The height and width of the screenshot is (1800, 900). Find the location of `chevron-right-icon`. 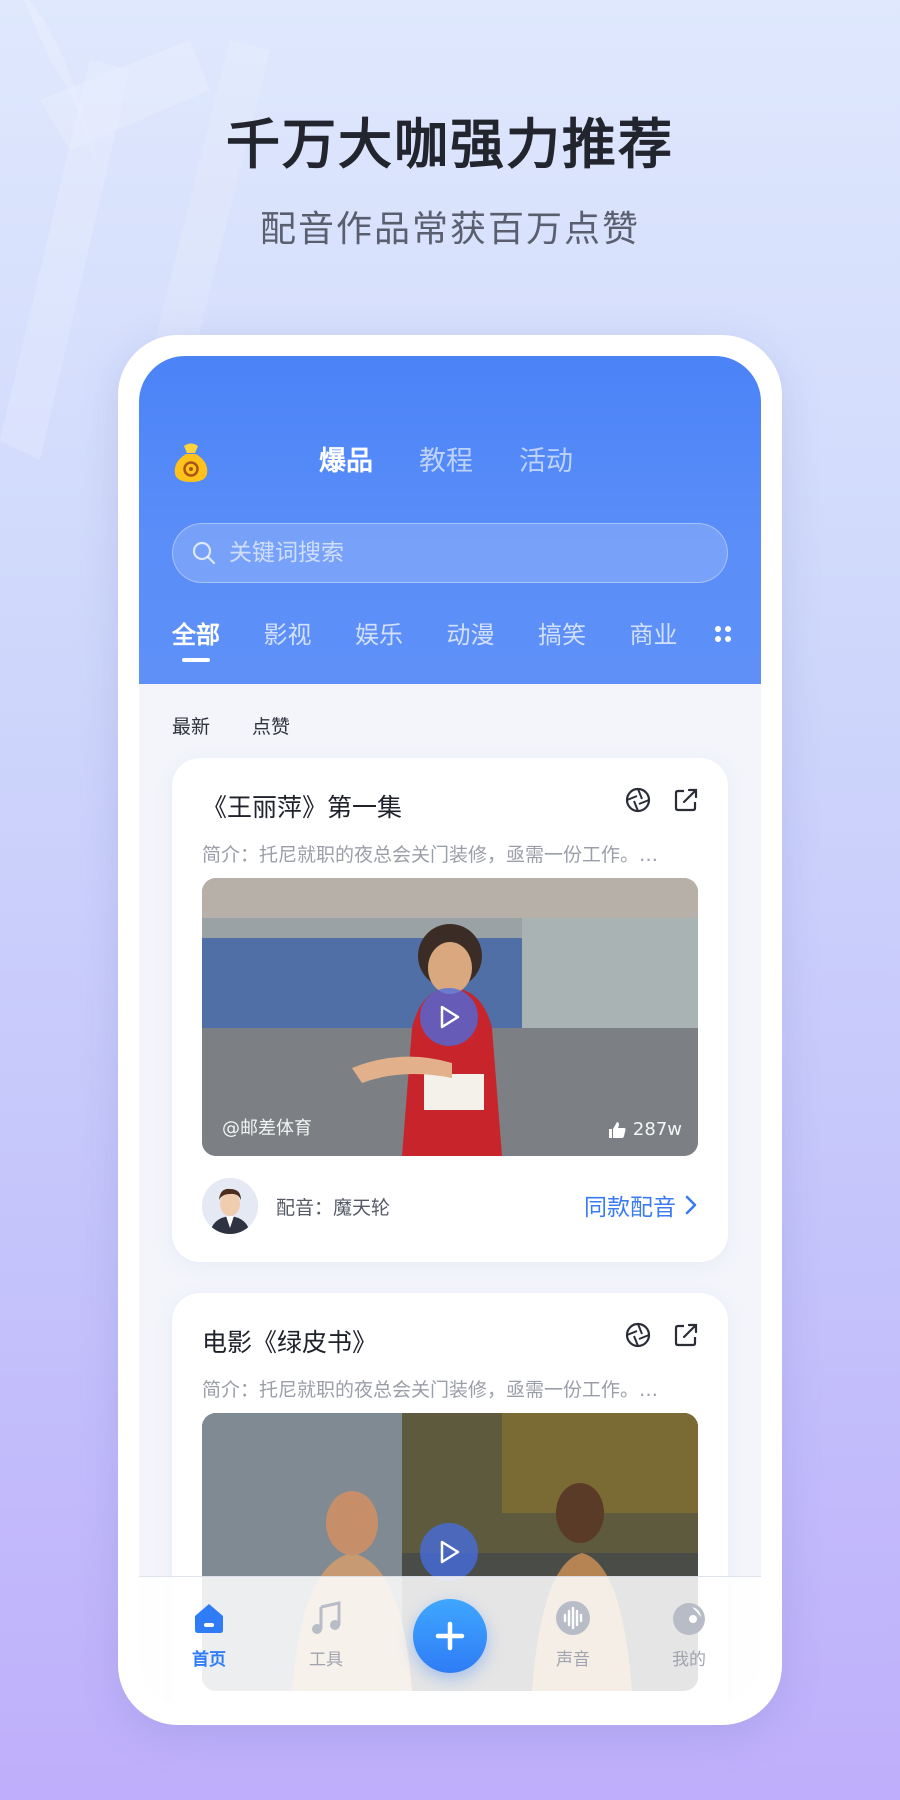

chevron-right-icon is located at coordinates (691, 1205).